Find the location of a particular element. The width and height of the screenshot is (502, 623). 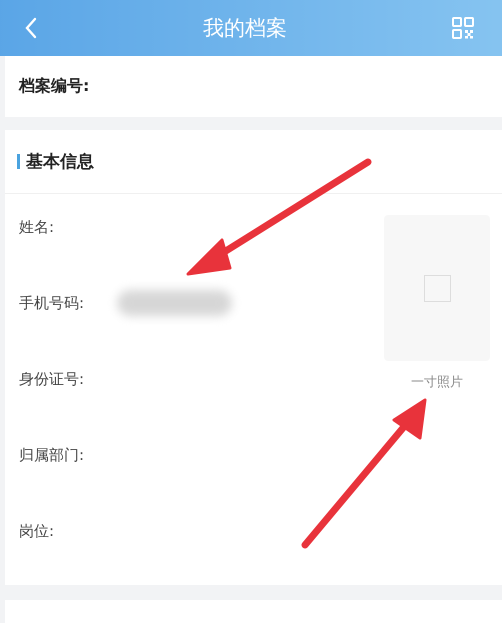

section-title: 基本信息 is located at coordinates (60, 162).